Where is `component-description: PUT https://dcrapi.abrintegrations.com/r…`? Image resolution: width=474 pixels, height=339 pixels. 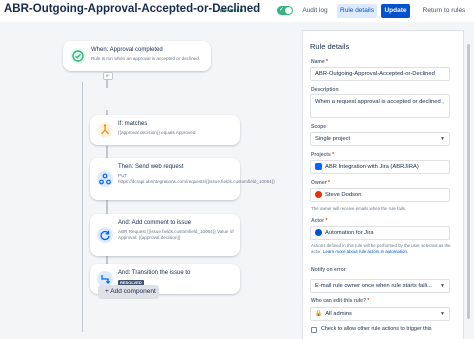 component-description: PUT https://dcrapi.abrintegrations.com/r… is located at coordinates (196, 178).